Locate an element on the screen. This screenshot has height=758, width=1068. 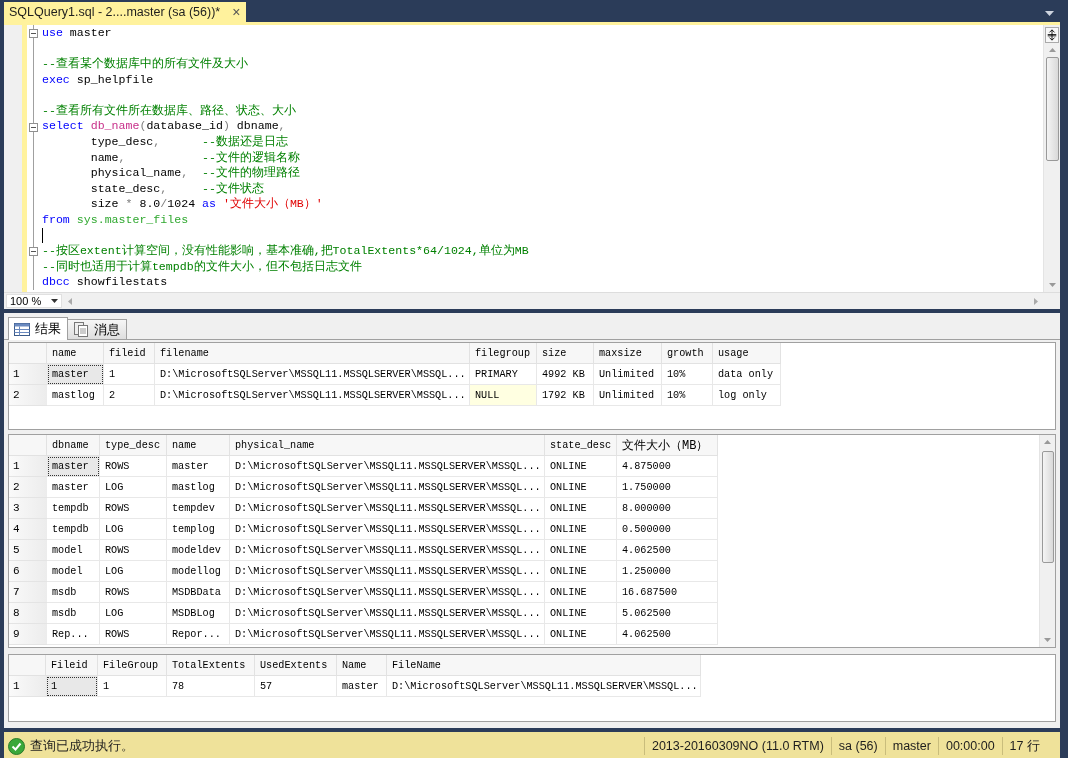
table-cell: modellog is located at coordinates (198, 571).